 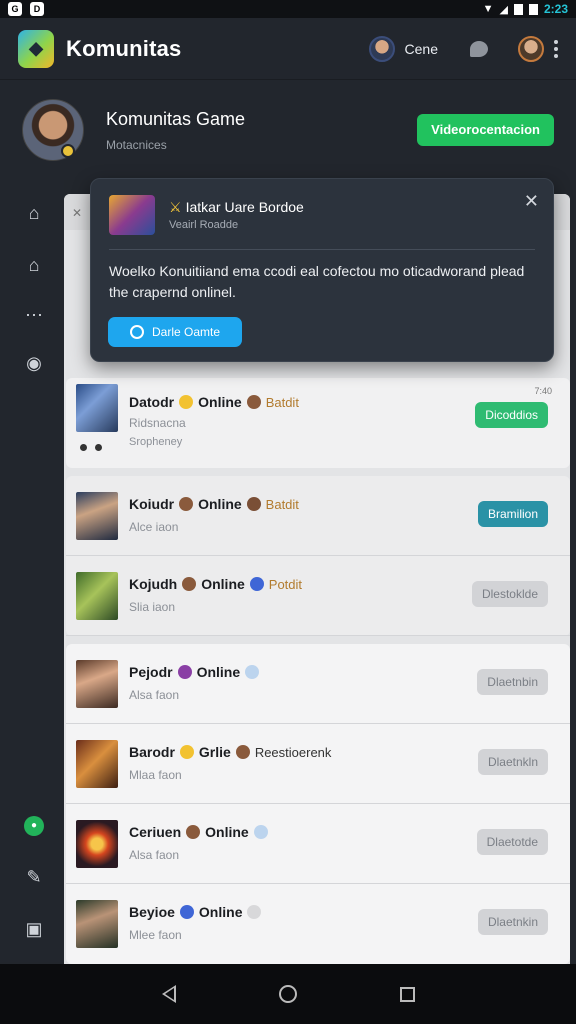 I want to click on row-name: Koiudr, so click(x=152, y=504).